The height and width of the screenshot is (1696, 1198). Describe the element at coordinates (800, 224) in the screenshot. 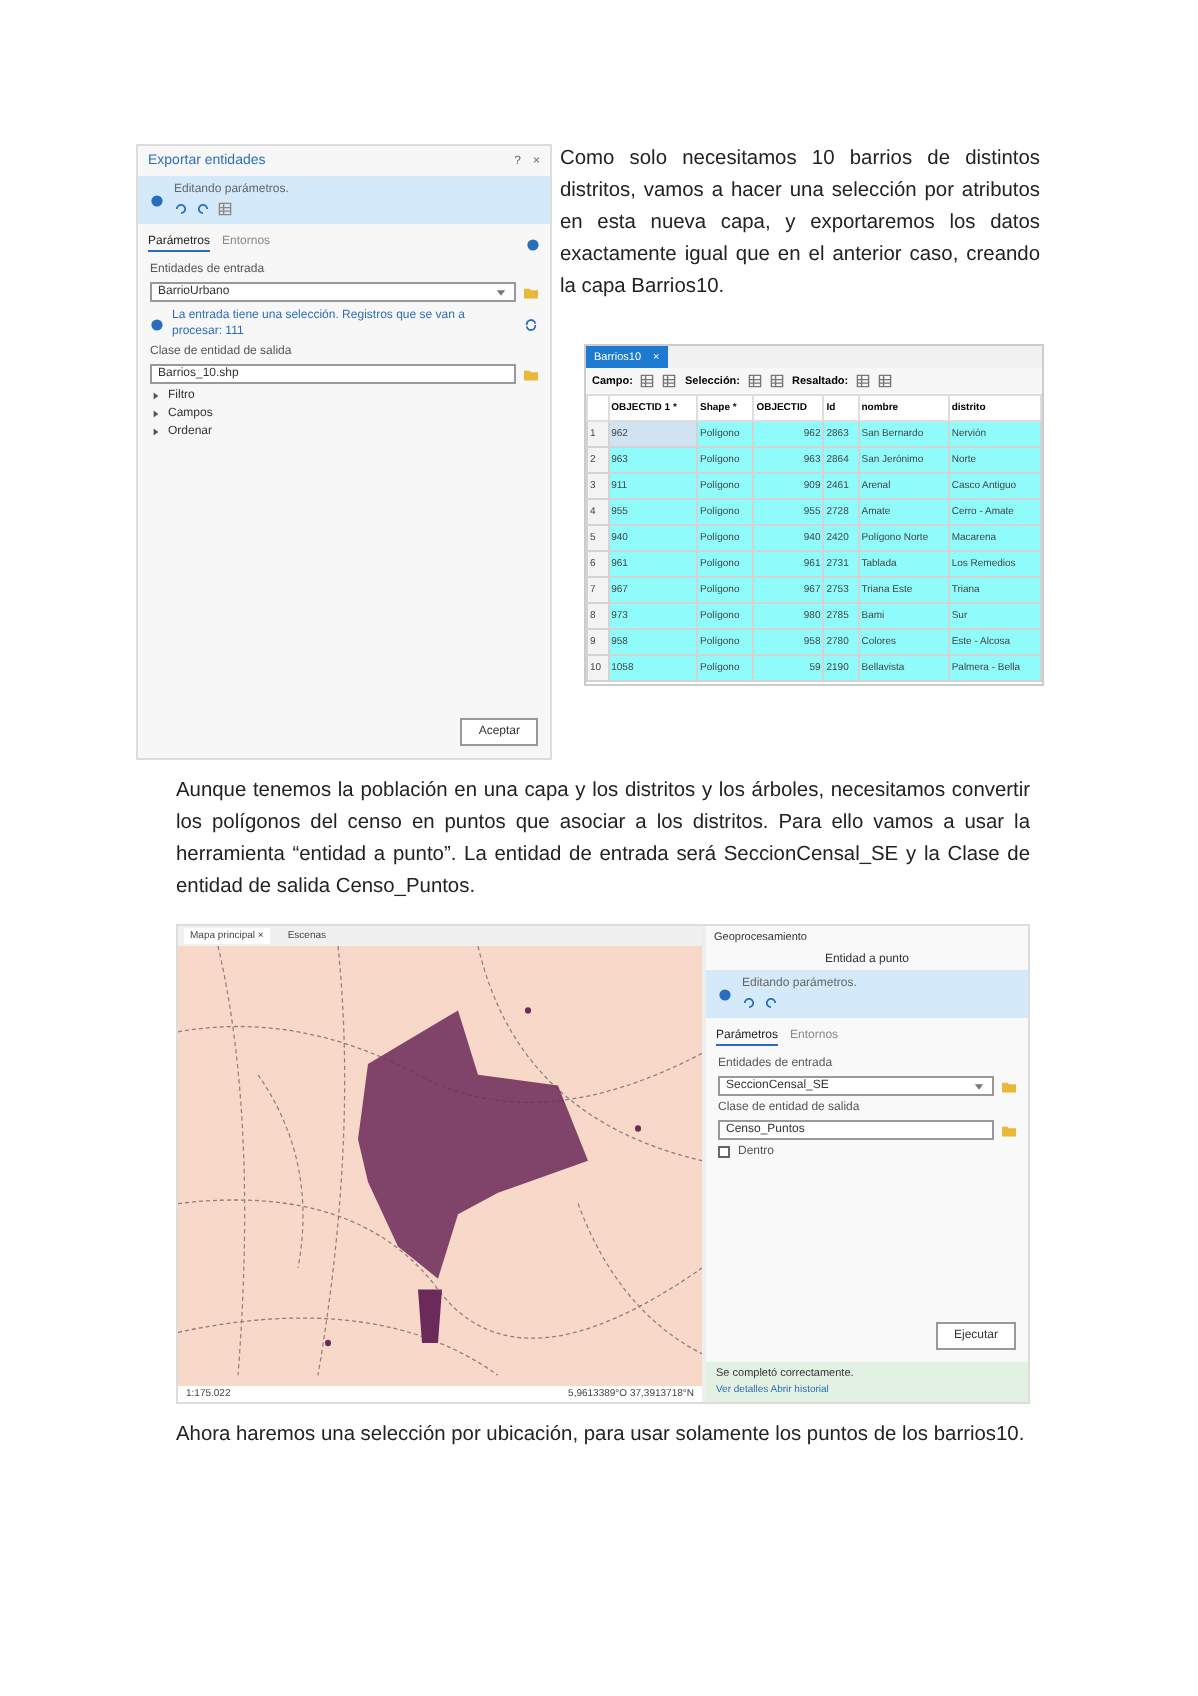

I see `paragraph: Como solo necesitamos 10 barrios de distintos distritos, vamos a hacer una selección por atributos en esta nueva capa, y exportaremos los datos exactamente igual que en el anterior caso, creando la capa Barrios10.` at that location.